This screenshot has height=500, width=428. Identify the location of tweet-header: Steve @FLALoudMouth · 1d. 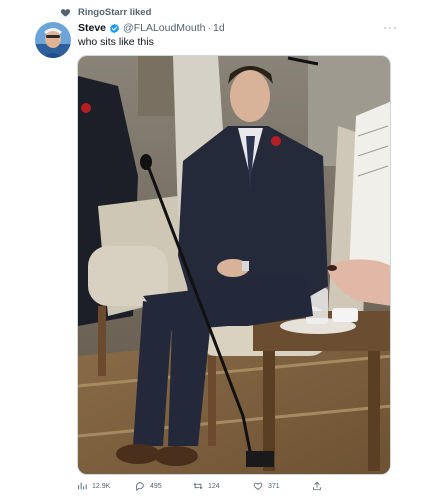
(151, 28).